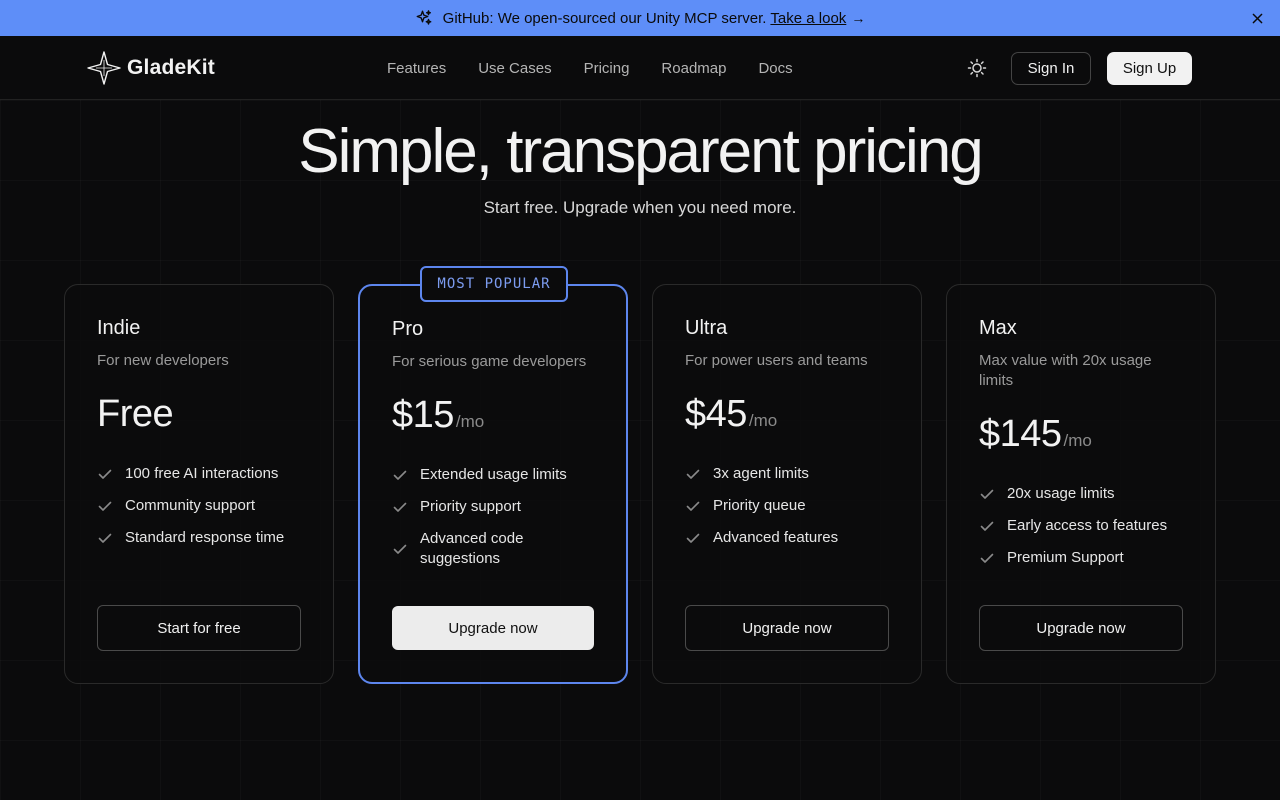 The width and height of the screenshot is (1280, 800). What do you see at coordinates (135, 414) in the screenshot?
I see `plan-price: Free` at bounding box center [135, 414].